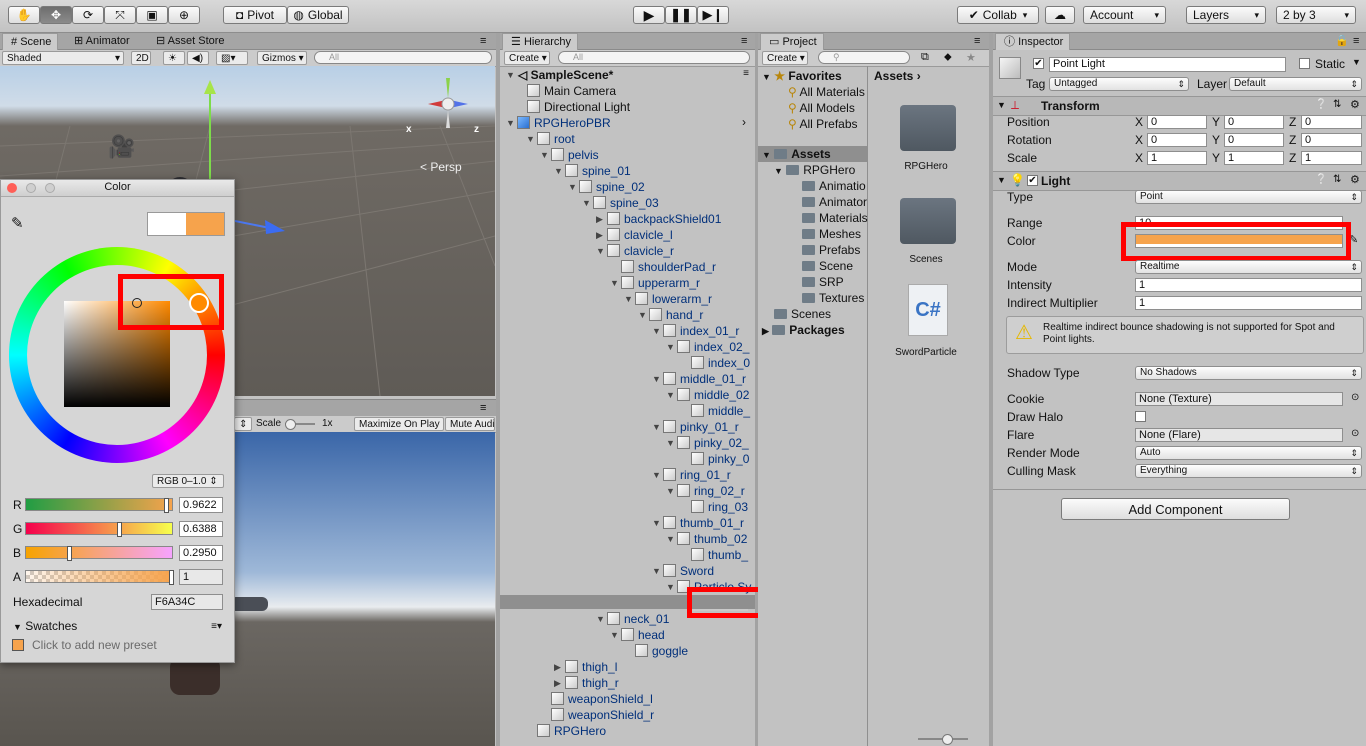 This screenshot has width=1366, height=746. Describe the element at coordinates (785, 58) in the screenshot. I see `project-create-dropdown: Create ▾` at that location.